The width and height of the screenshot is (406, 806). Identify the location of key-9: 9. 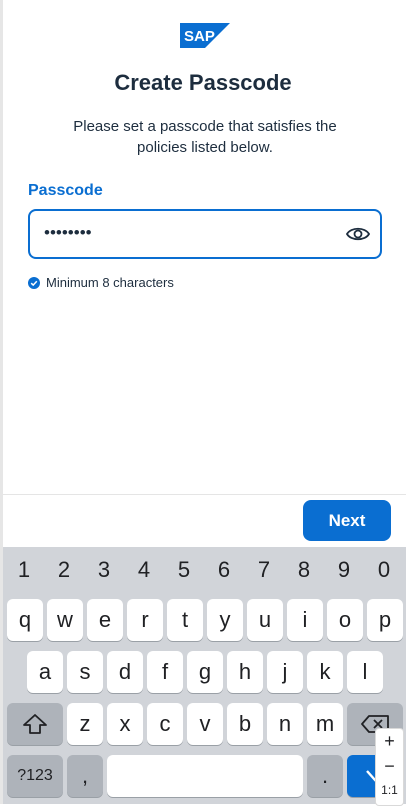
(344, 570).